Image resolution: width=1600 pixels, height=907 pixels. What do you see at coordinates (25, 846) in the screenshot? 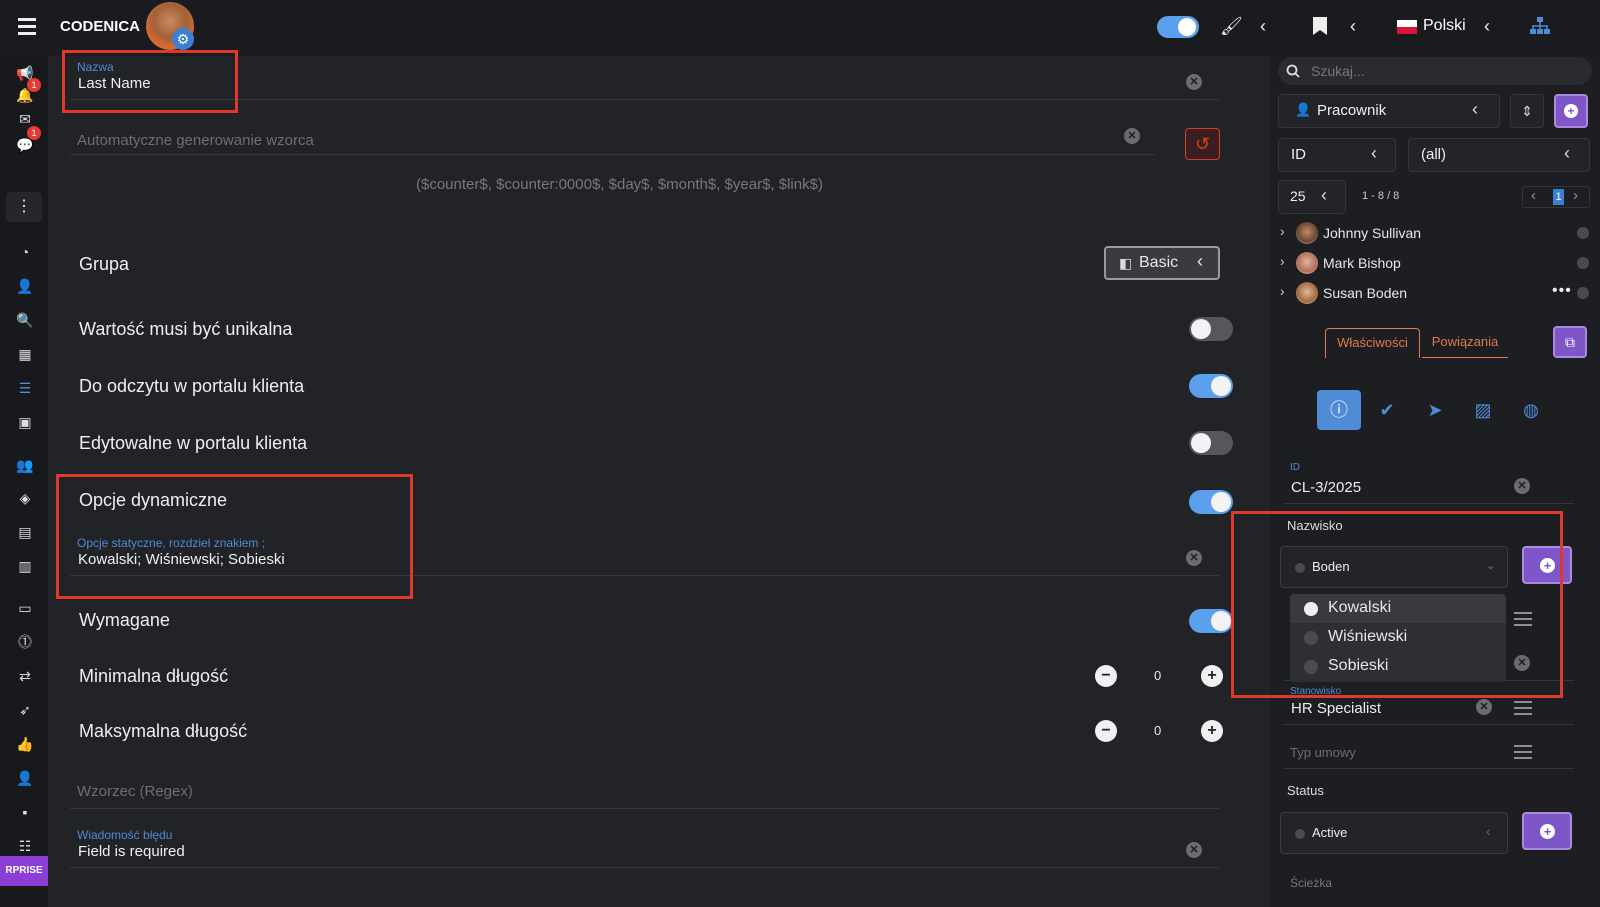
I see `list-check-icon: ☷` at bounding box center [25, 846].